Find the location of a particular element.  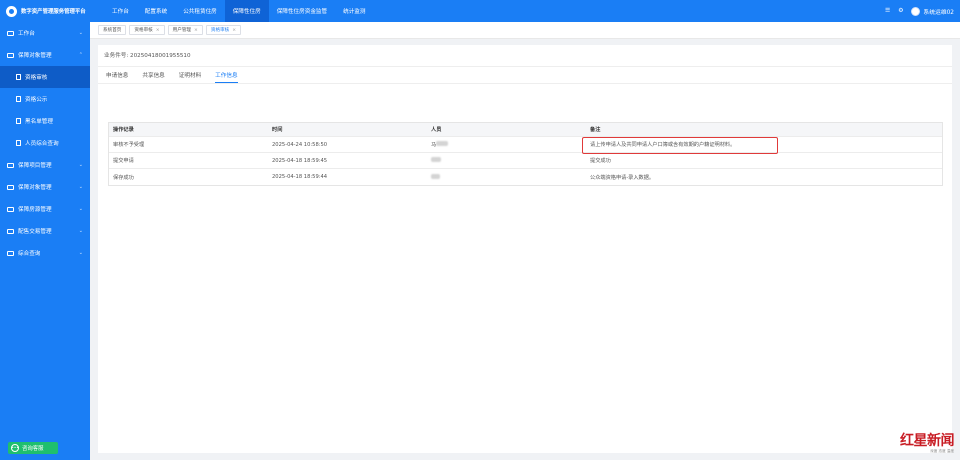

cell-time: 2025-04-18 18:59:44 is located at coordinates (300, 177).